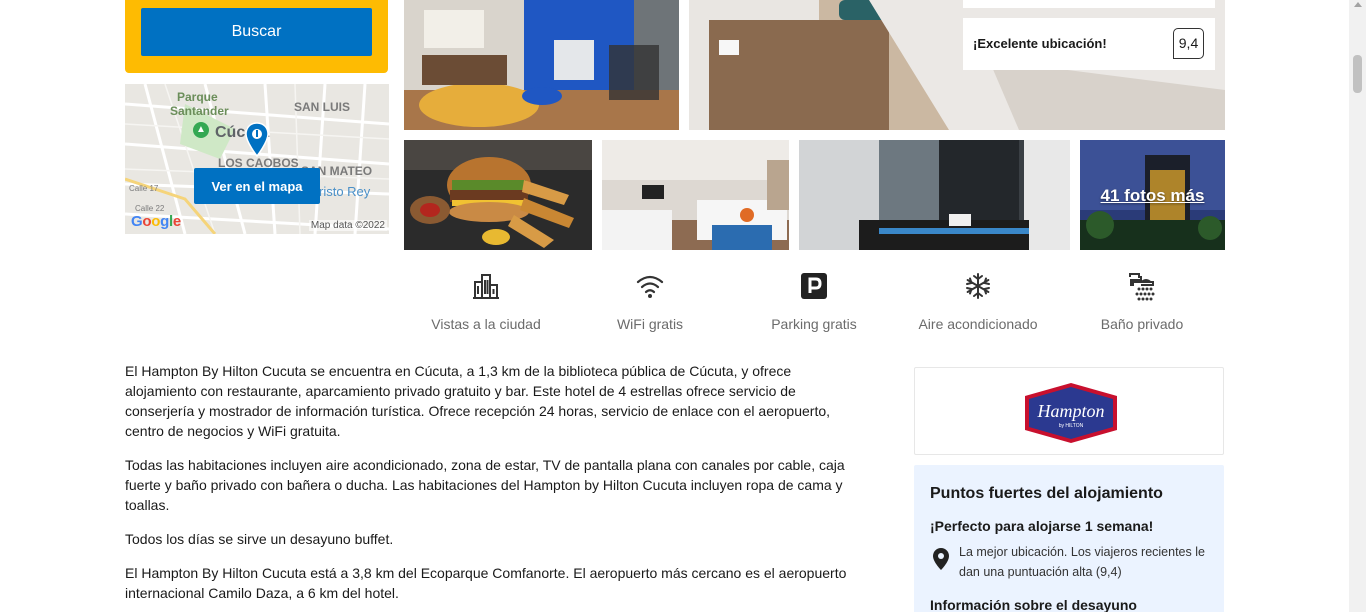  I want to click on highlights-subtitle: ¡Perfecto para alojarse 1 semana!, so click(1042, 526).